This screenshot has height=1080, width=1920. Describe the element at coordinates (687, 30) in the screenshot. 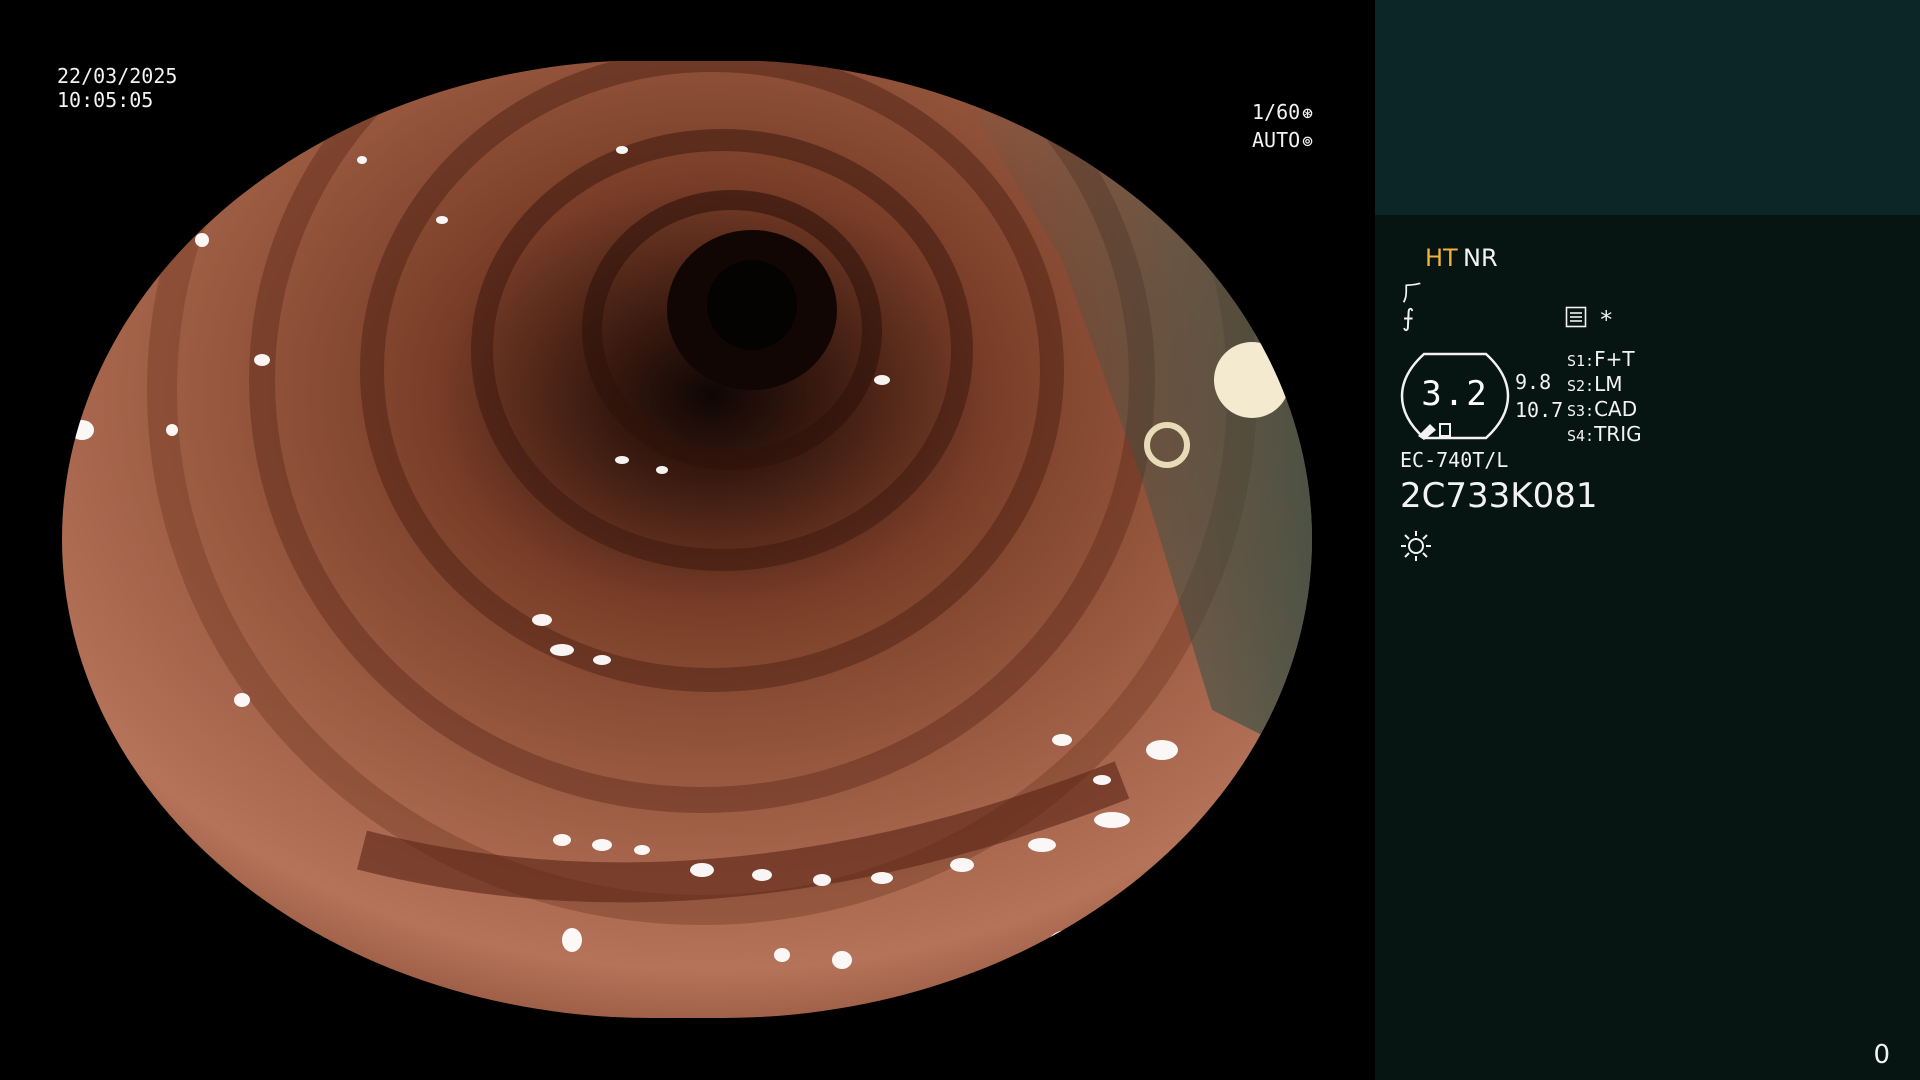

I see `letterbox-top` at that location.